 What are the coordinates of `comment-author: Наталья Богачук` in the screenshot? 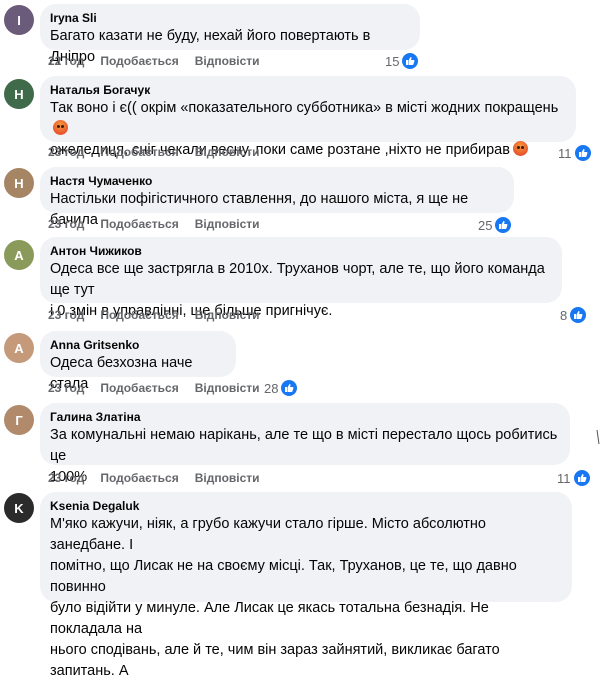 It's located at (308, 90).